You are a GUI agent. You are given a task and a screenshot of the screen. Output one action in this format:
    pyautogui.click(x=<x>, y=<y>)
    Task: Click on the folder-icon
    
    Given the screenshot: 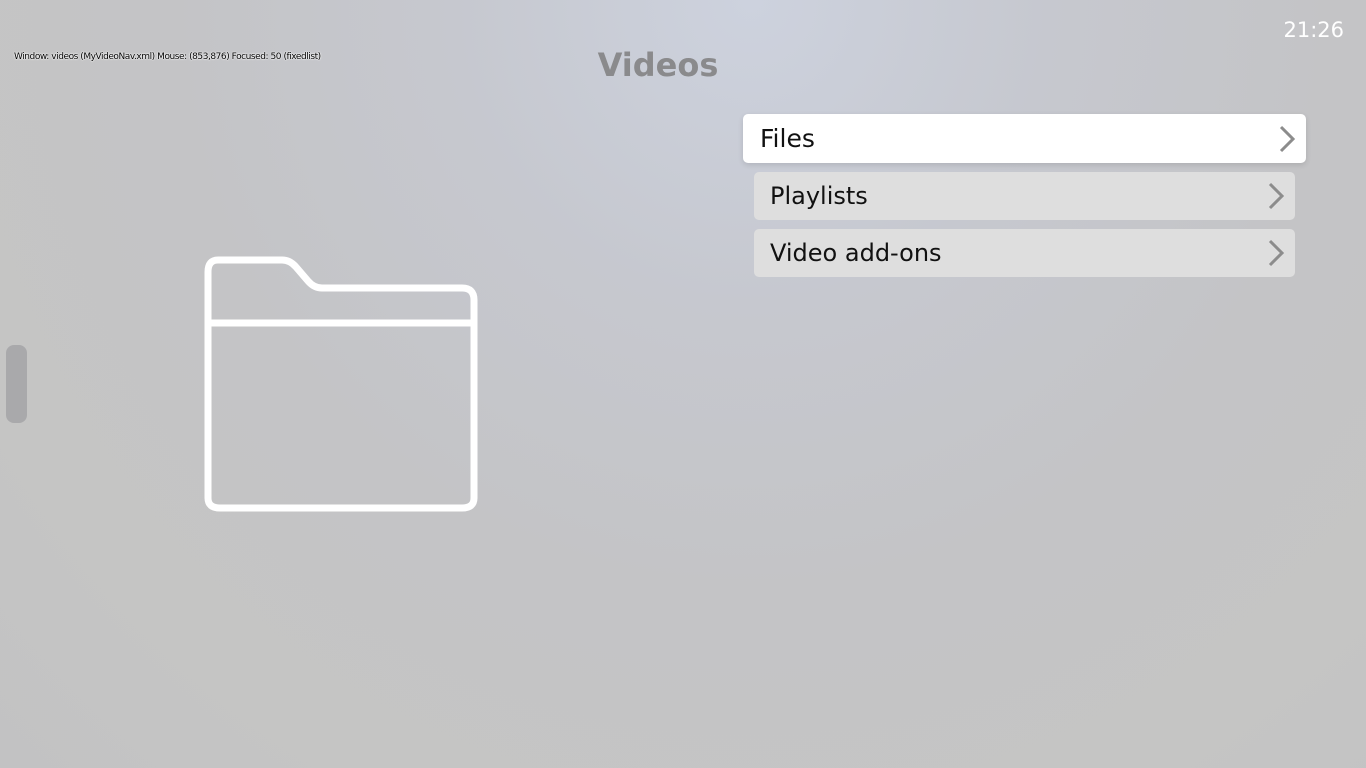 What is the action you would take?
    pyautogui.click(x=341, y=384)
    